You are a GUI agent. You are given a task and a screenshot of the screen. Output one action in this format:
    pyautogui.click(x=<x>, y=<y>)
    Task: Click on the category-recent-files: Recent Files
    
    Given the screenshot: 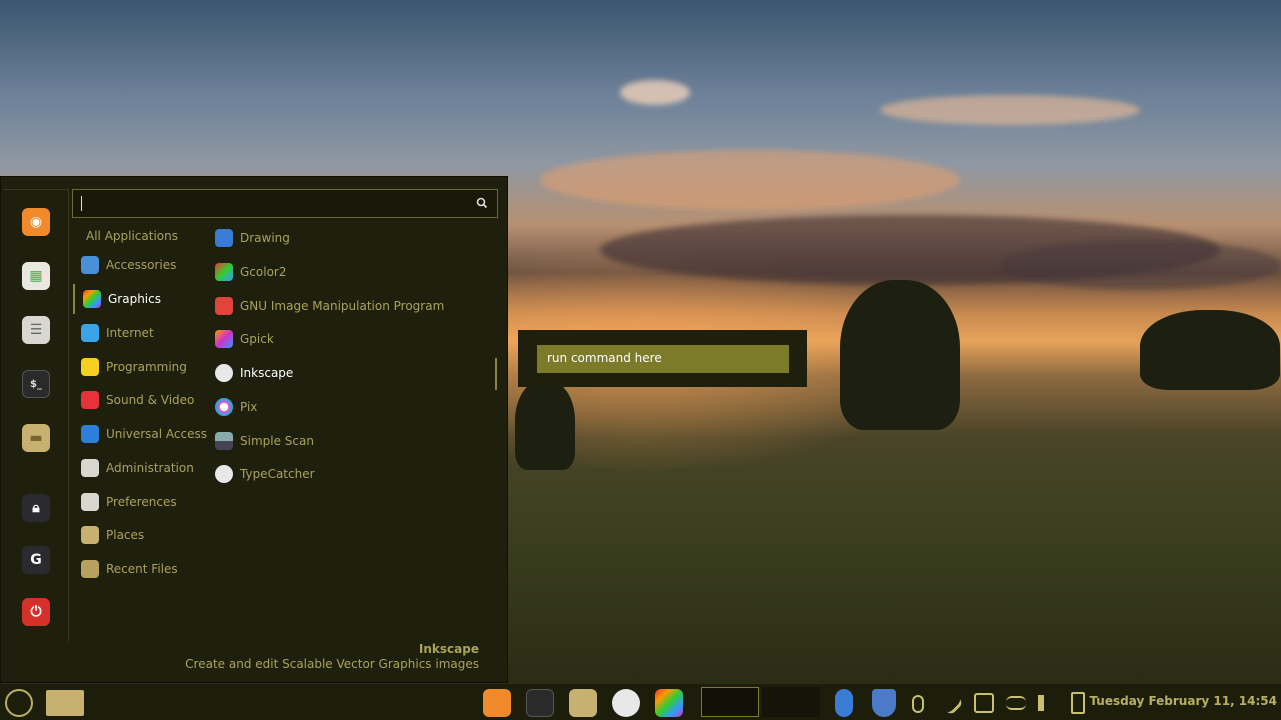 What is the action you would take?
    pyautogui.click(x=139, y=569)
    